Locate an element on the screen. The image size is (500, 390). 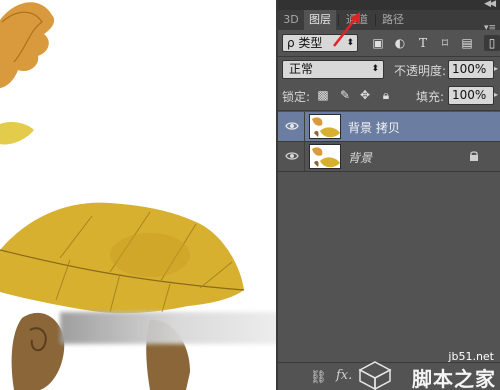
fx-icon: fx. is located at coordinates (344, 375).